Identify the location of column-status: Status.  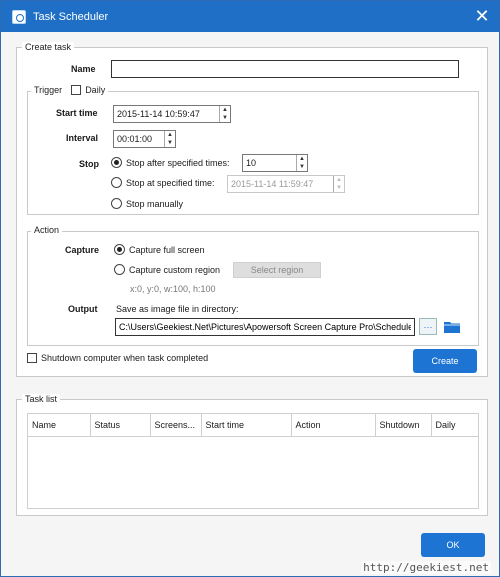
(120, 425).